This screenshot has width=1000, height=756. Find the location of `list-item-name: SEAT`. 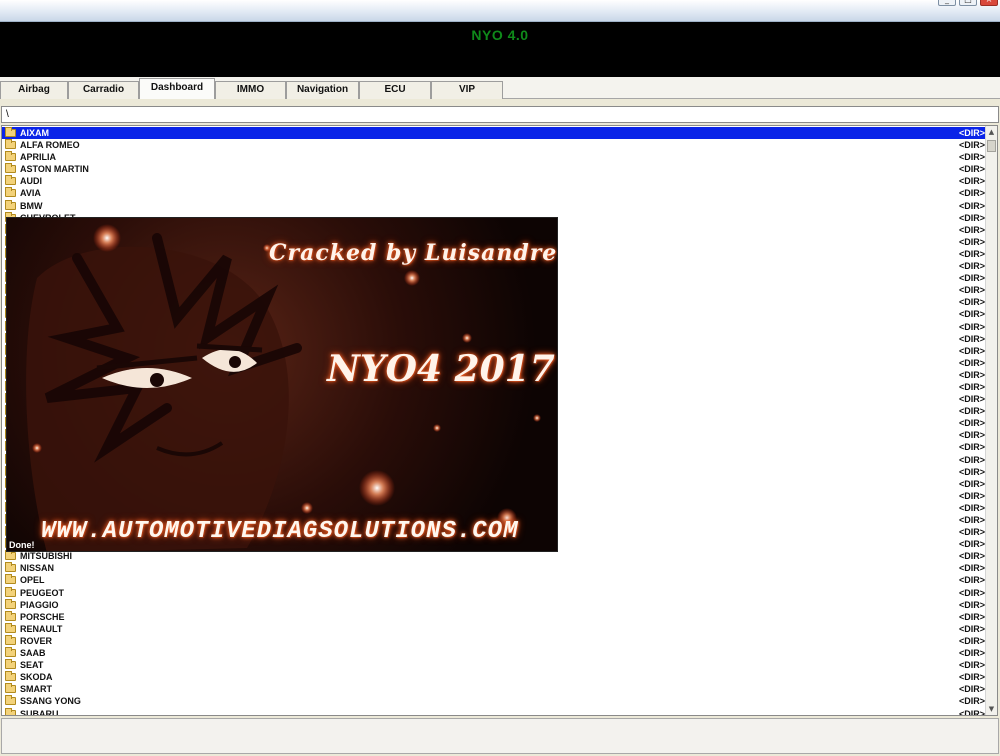

list-item-name: SEAT is located at coordinates (32, 665).